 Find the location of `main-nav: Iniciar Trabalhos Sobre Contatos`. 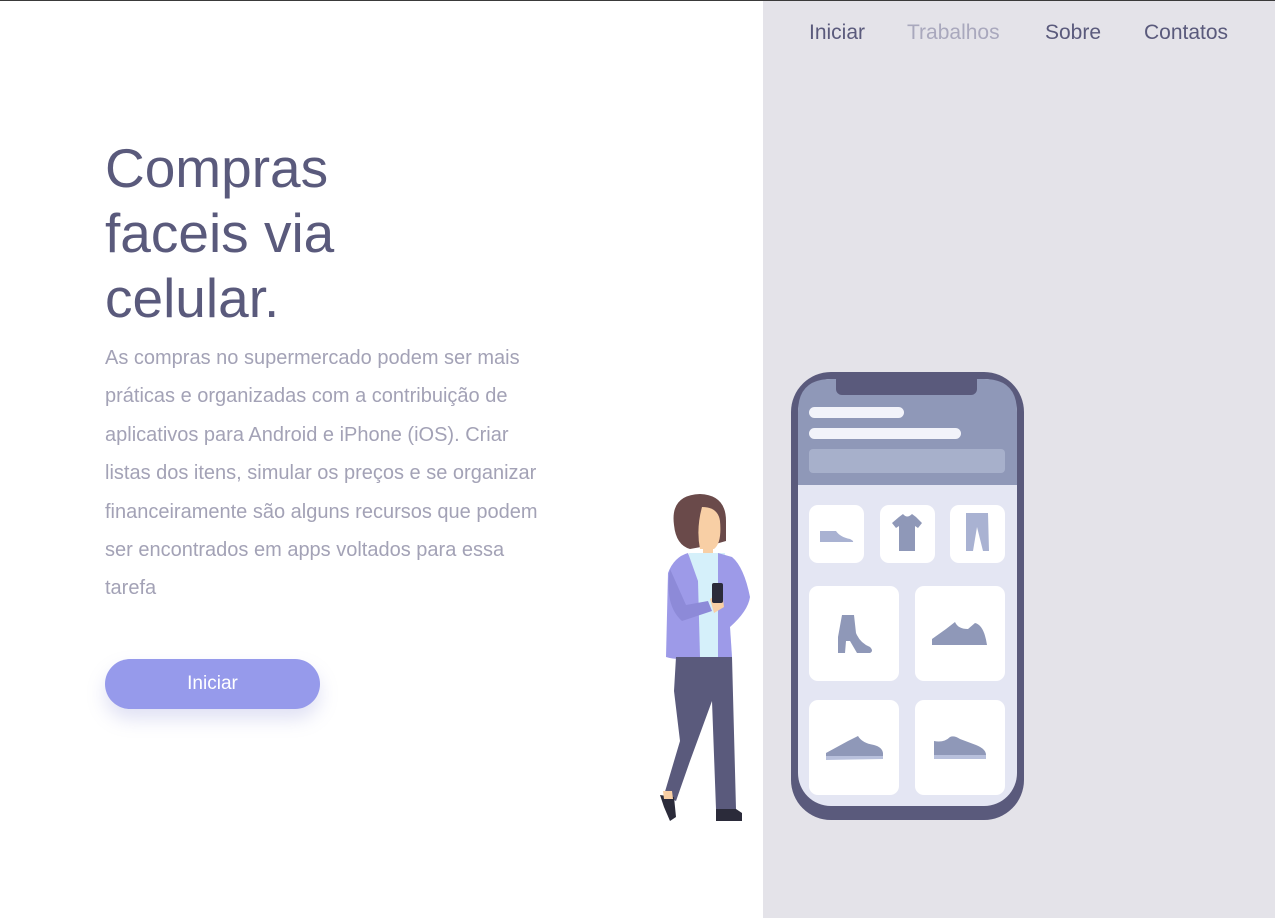

main-nav: Iniciar Trabalhos Sobre Contatos is located at coordinates (637, 35).